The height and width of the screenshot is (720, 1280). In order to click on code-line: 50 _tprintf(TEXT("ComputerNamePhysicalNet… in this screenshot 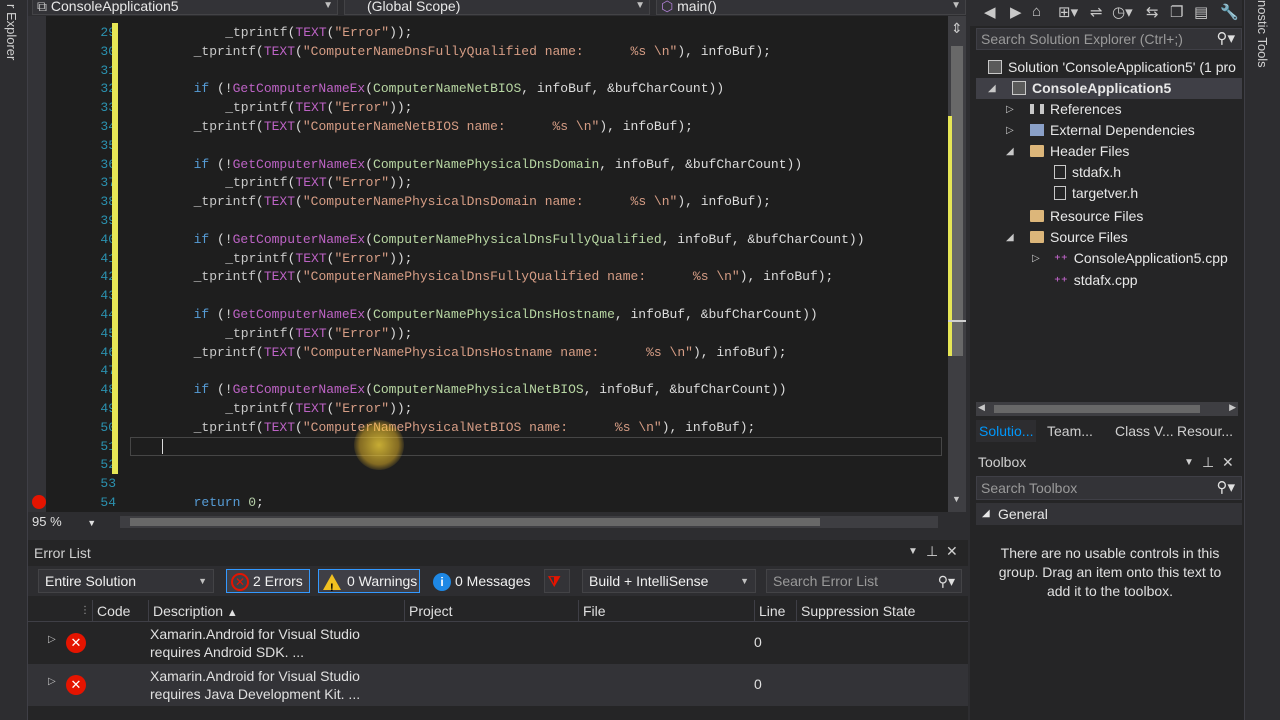, I will do `click(488, 427)`.